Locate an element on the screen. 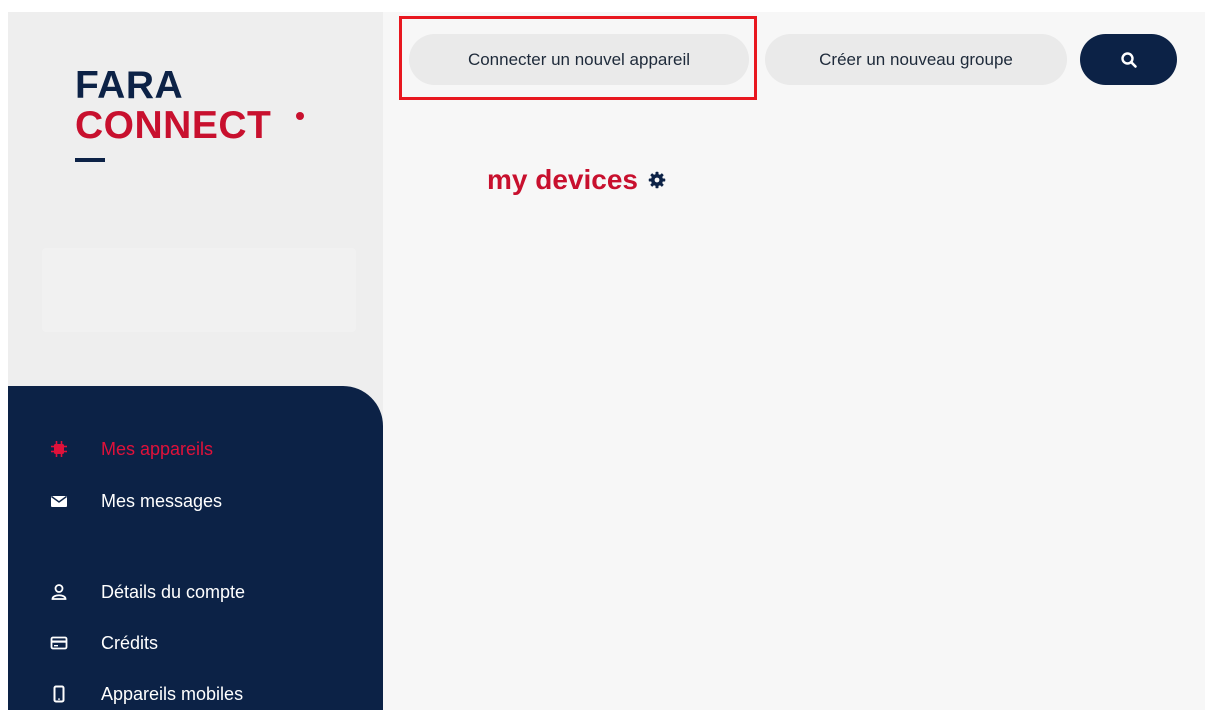  sidebar-item-mes-appareils: Mes appareils is located at coordinates (195, 449).